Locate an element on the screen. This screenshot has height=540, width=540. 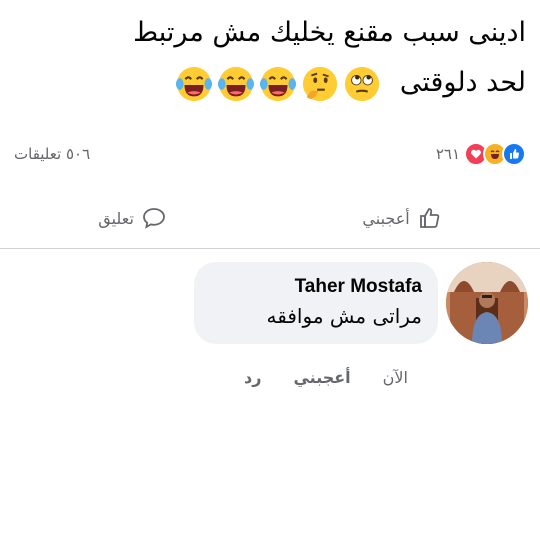
thinking-face-icon is located at coordinates (320, 83).